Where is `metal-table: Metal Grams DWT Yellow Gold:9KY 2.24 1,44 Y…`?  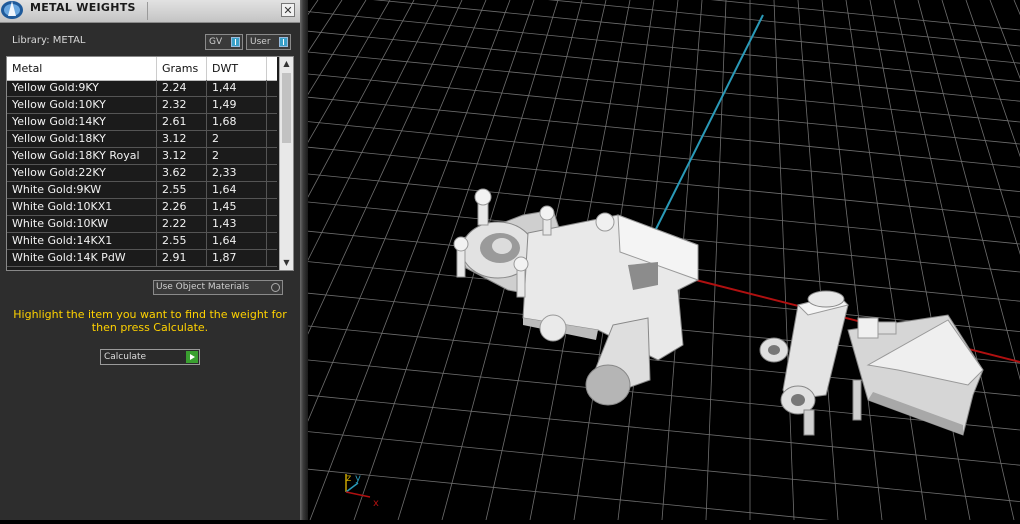 metal-table: Metal Grams DWT Yellow Gold:9KY 2.24 1,44 Y… is located at coordinates (150, 163).